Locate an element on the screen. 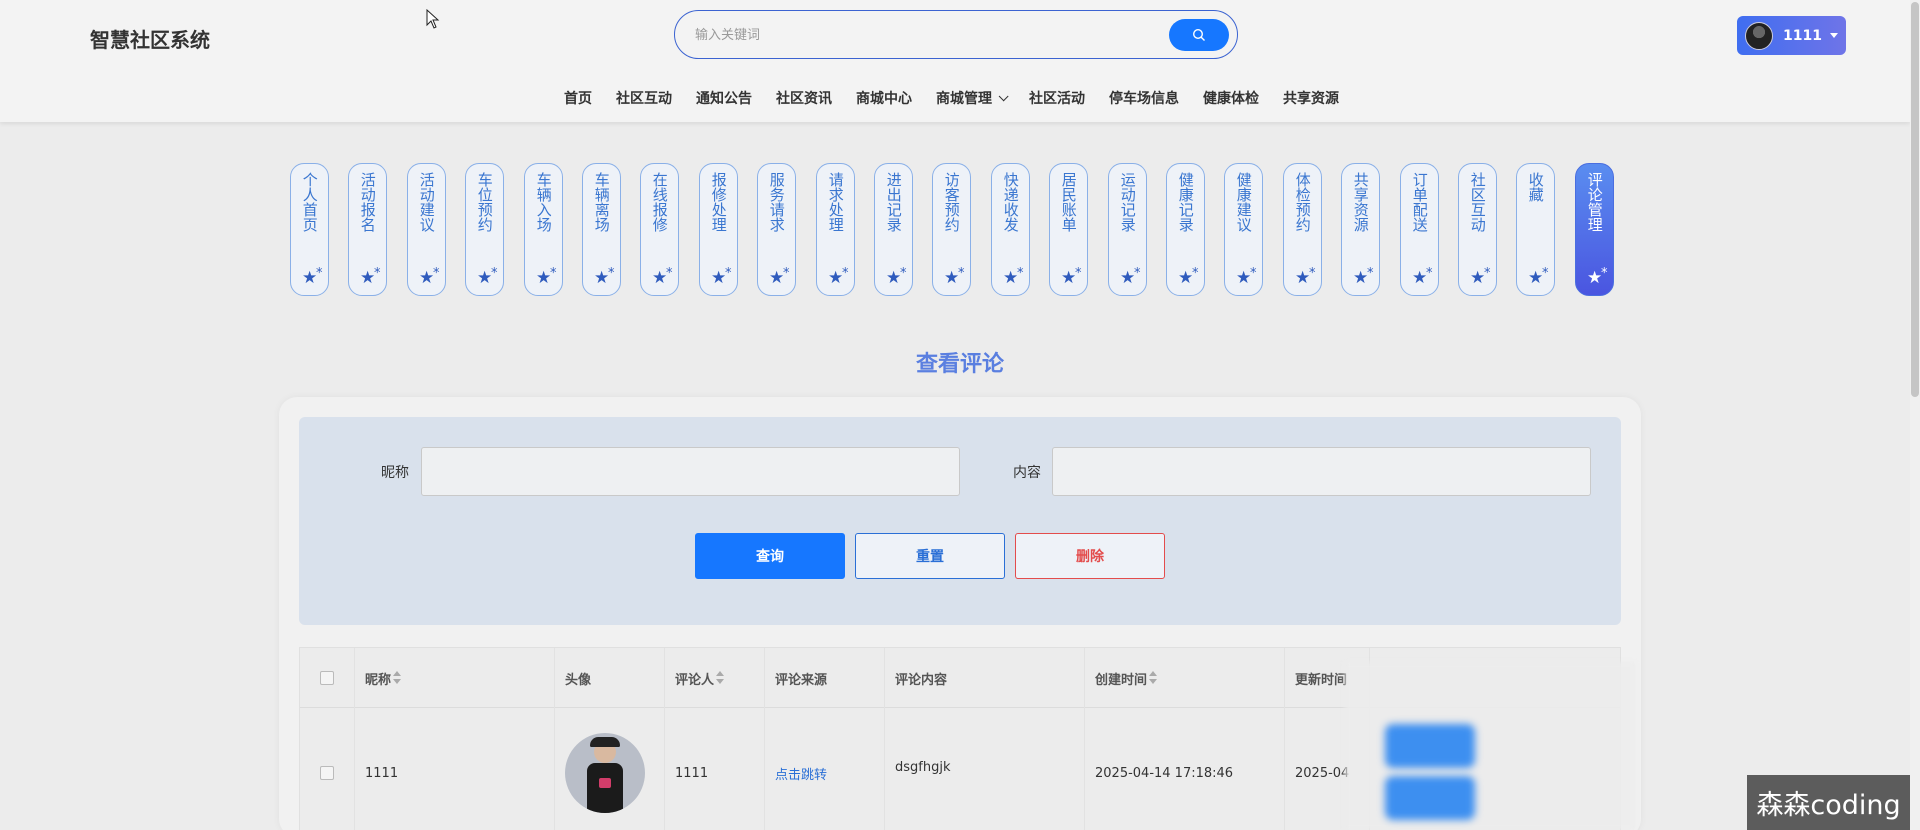 This screenshot has width=1920, height=830. side-tab: 健康建议 ★ is located at coordinates (1243, 229).